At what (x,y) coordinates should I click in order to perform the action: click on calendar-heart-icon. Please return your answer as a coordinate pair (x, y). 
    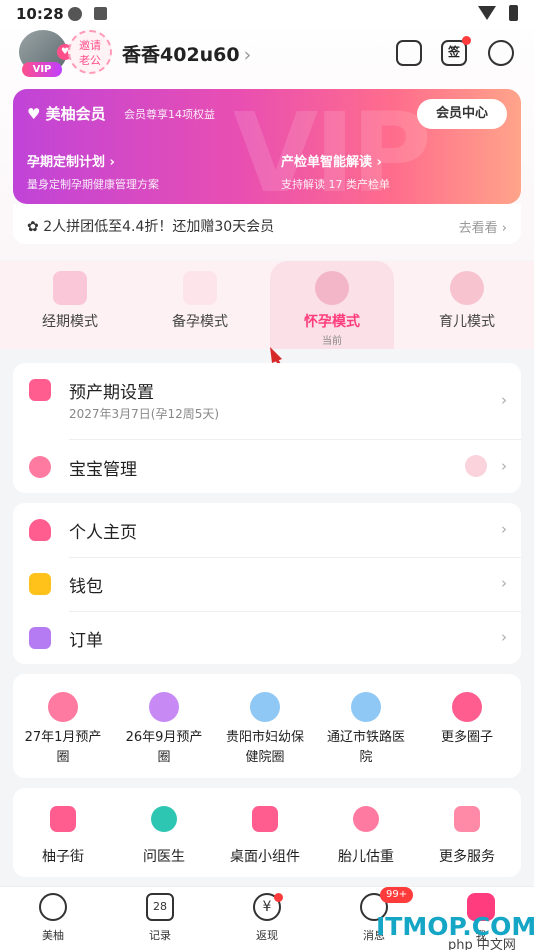
    Looking at the image, I should click on (40, 390).